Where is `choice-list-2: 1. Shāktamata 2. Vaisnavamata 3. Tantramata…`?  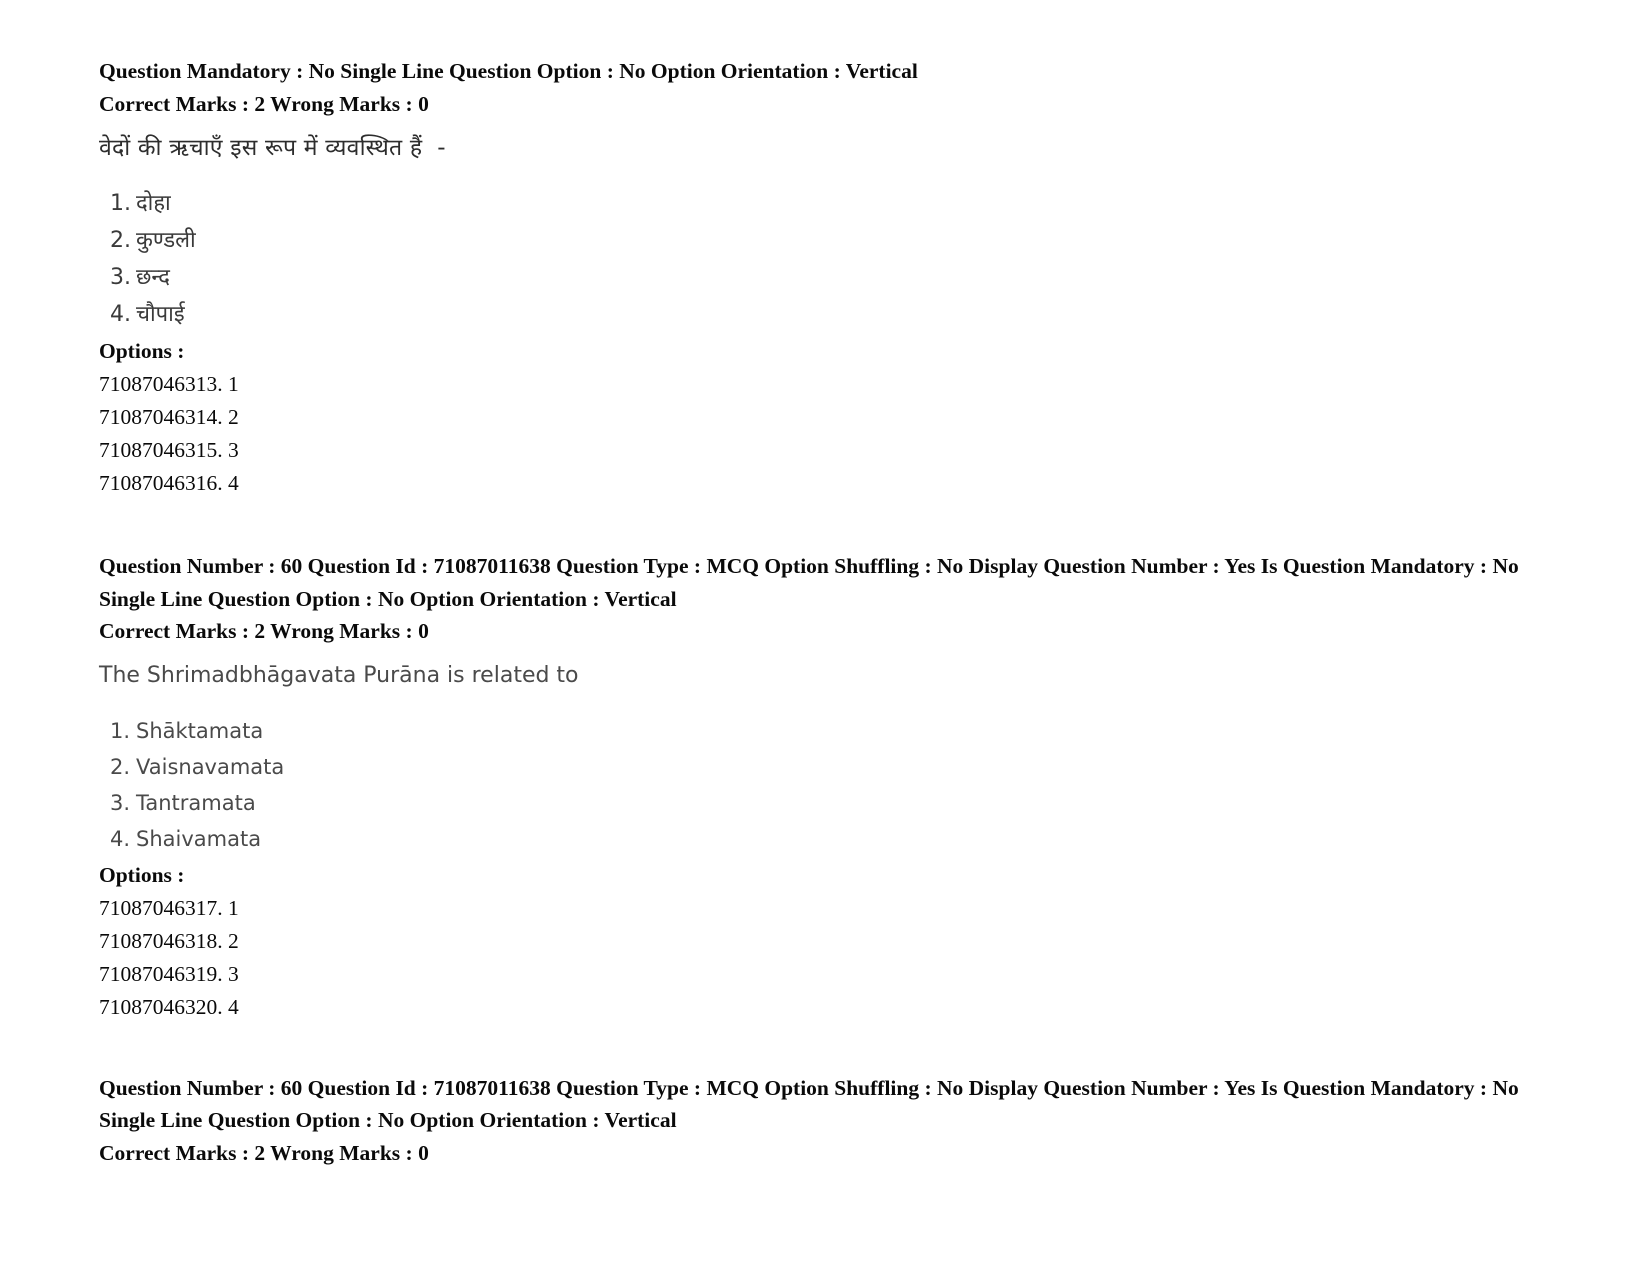 choice-list-2: 1. Shāktamata 2. Vaisnavamata 3. Tantramata… is located at coordinates (809, 785).